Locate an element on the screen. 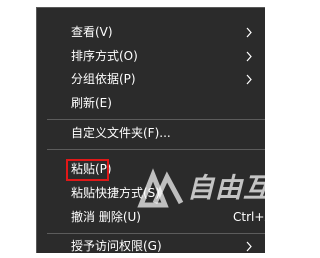 The height and width of the screenshot is (258, 320). menu-item-give-access: 授予访问权限(G) is located at coordinates (151, 246).